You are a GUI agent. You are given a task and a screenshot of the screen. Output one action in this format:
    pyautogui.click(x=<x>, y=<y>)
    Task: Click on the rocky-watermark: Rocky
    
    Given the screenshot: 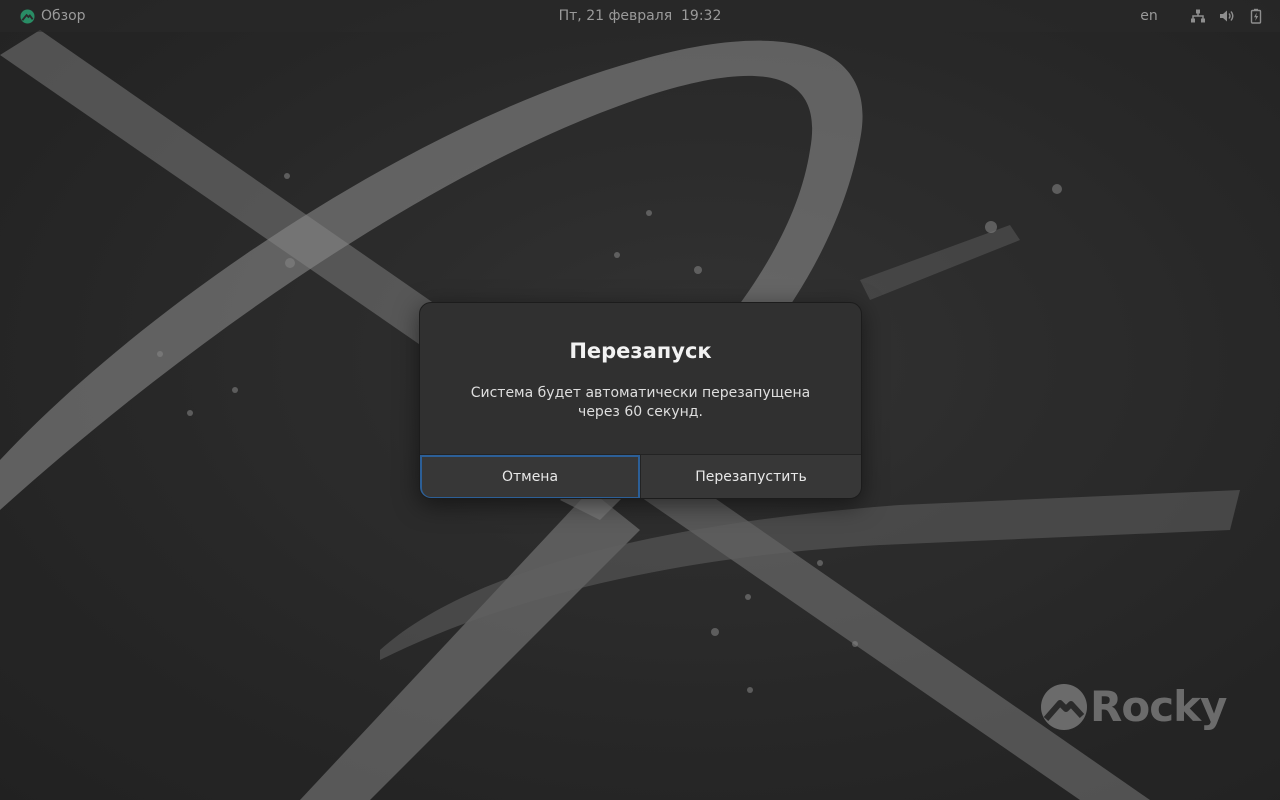 What is the action you would take?
    pyautogui.click(x=1133, y=706)
    